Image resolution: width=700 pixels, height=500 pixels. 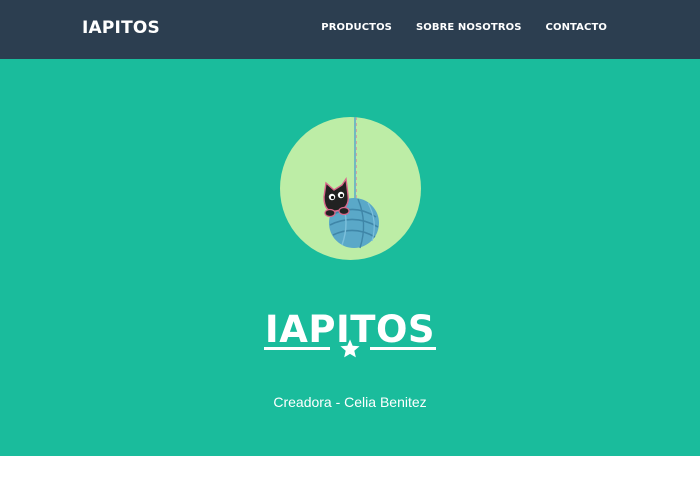 I want to click on nav-links: PRODUCTOS SOBRE NOSOTROS CONTACTO, so click(x=464, y=28).